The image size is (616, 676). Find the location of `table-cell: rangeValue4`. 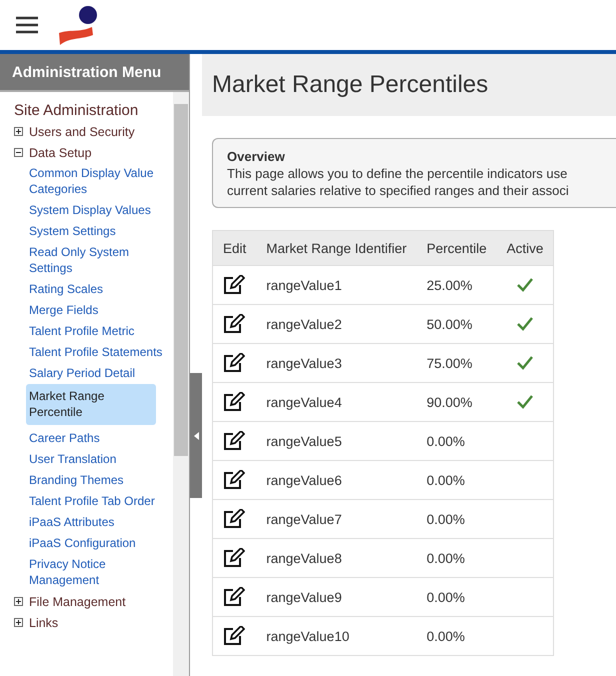

table-cell: rangeValue4 is located at coordinates (336, 402).